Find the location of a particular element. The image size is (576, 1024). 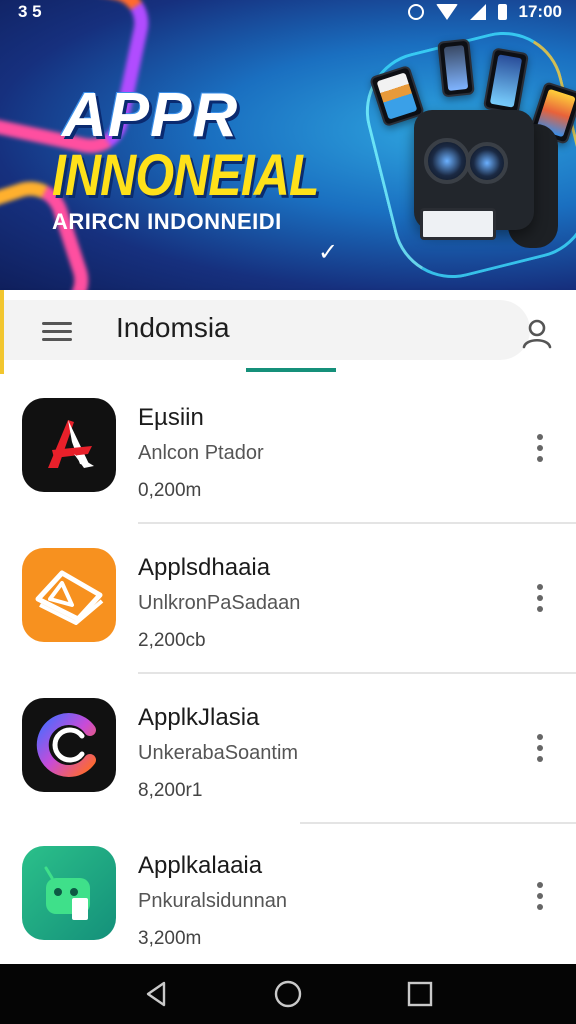

orange-roof-logo-icon is located at coordinates (69, 595).